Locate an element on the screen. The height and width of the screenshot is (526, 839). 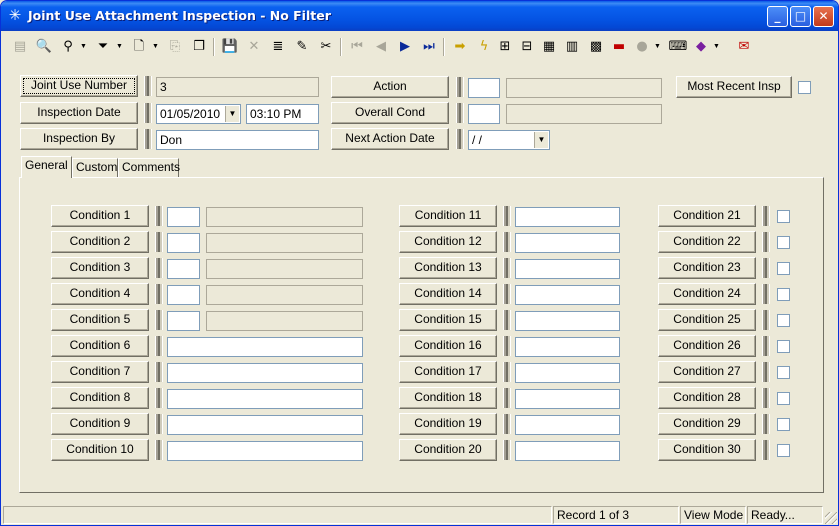
cut-icon: ✂ is located at coordinates (326, 47).